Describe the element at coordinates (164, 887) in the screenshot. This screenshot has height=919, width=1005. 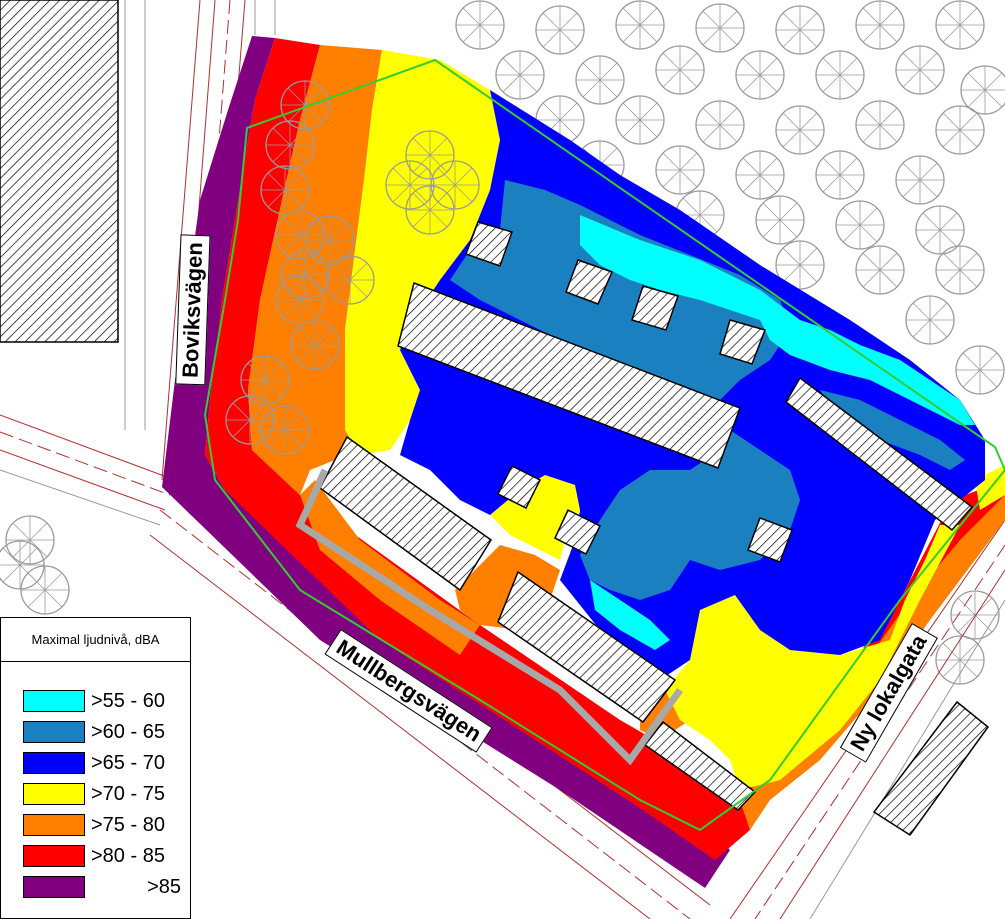
I see `legend-label: >85` at that location.